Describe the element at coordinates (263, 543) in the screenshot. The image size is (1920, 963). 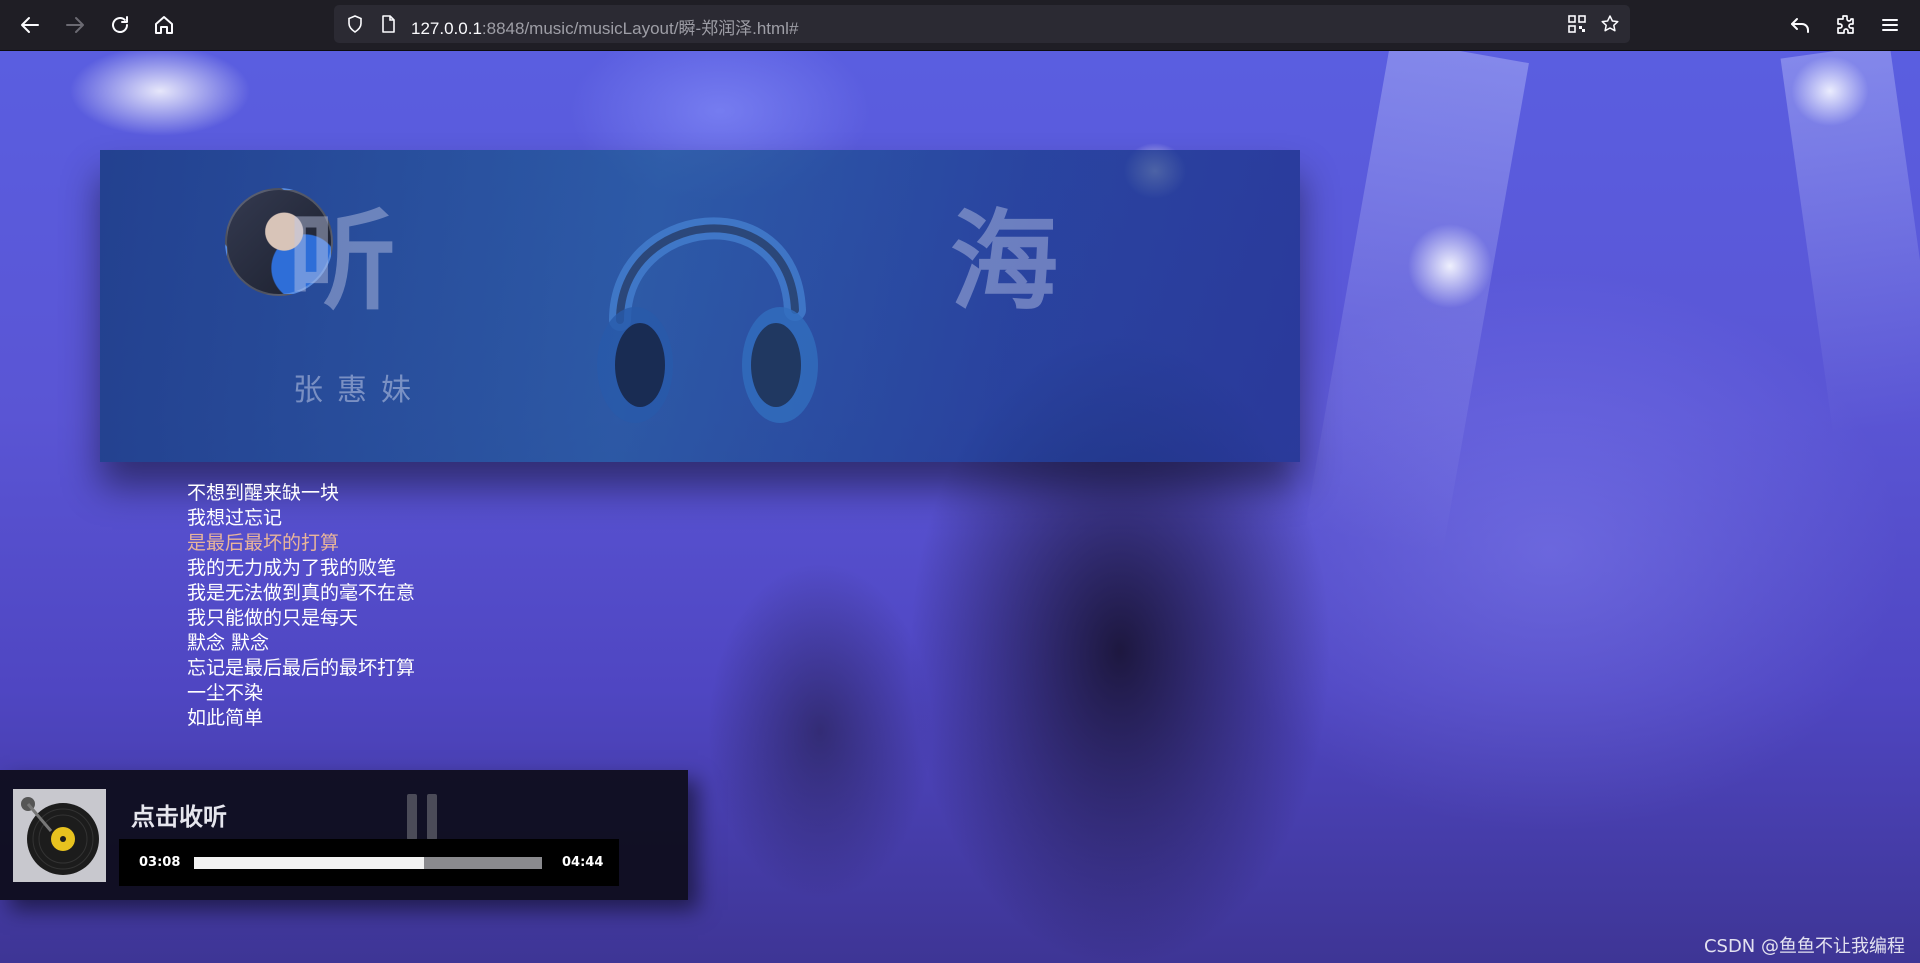
I see `lyric-line: 是最后最坏的打算` at that location.